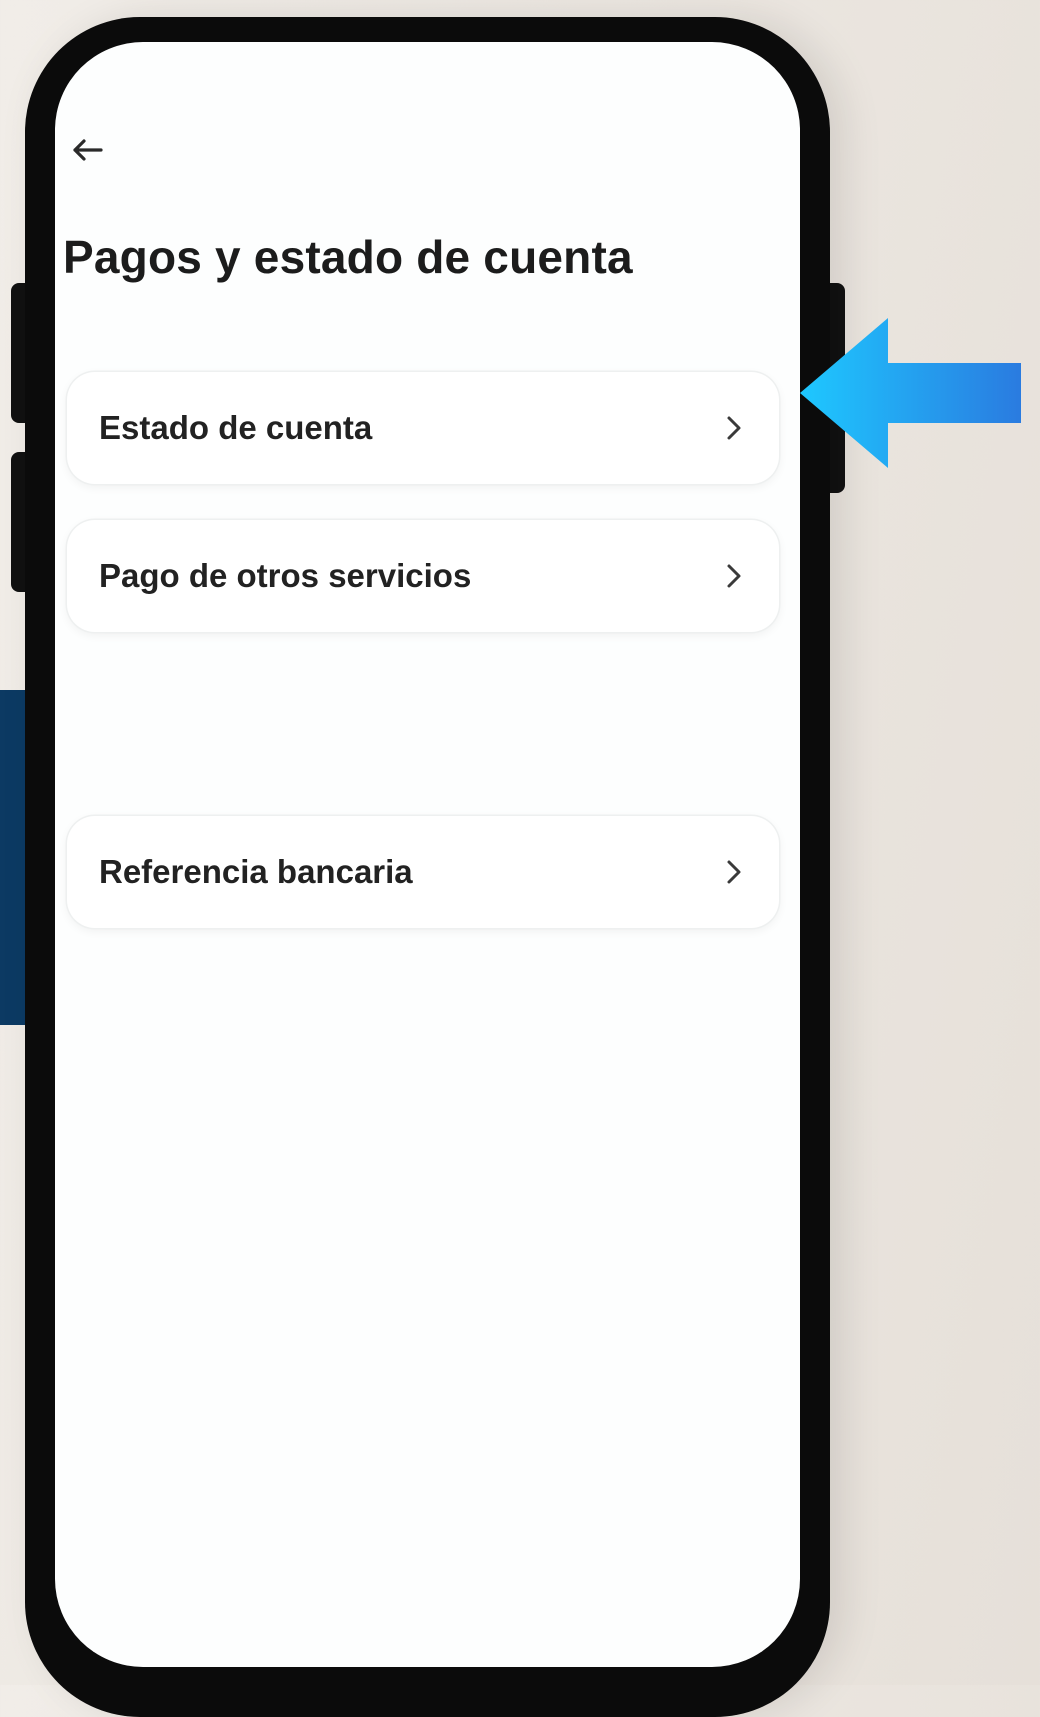 The height and width of the screenshot is (1717, 1040). Describe the element at coordinates (256, 871) in the screenshot. I see `menu-item-label: Referencia bancaria` at that location.